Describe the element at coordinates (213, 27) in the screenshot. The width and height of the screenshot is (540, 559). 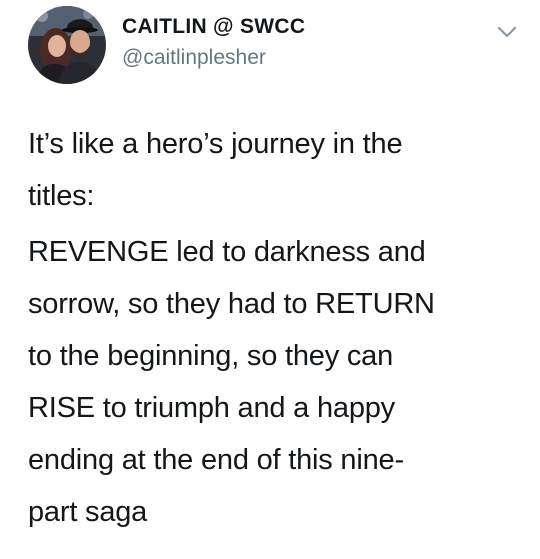
I see `display-name: CAITLIN @ SWCC` at that location.